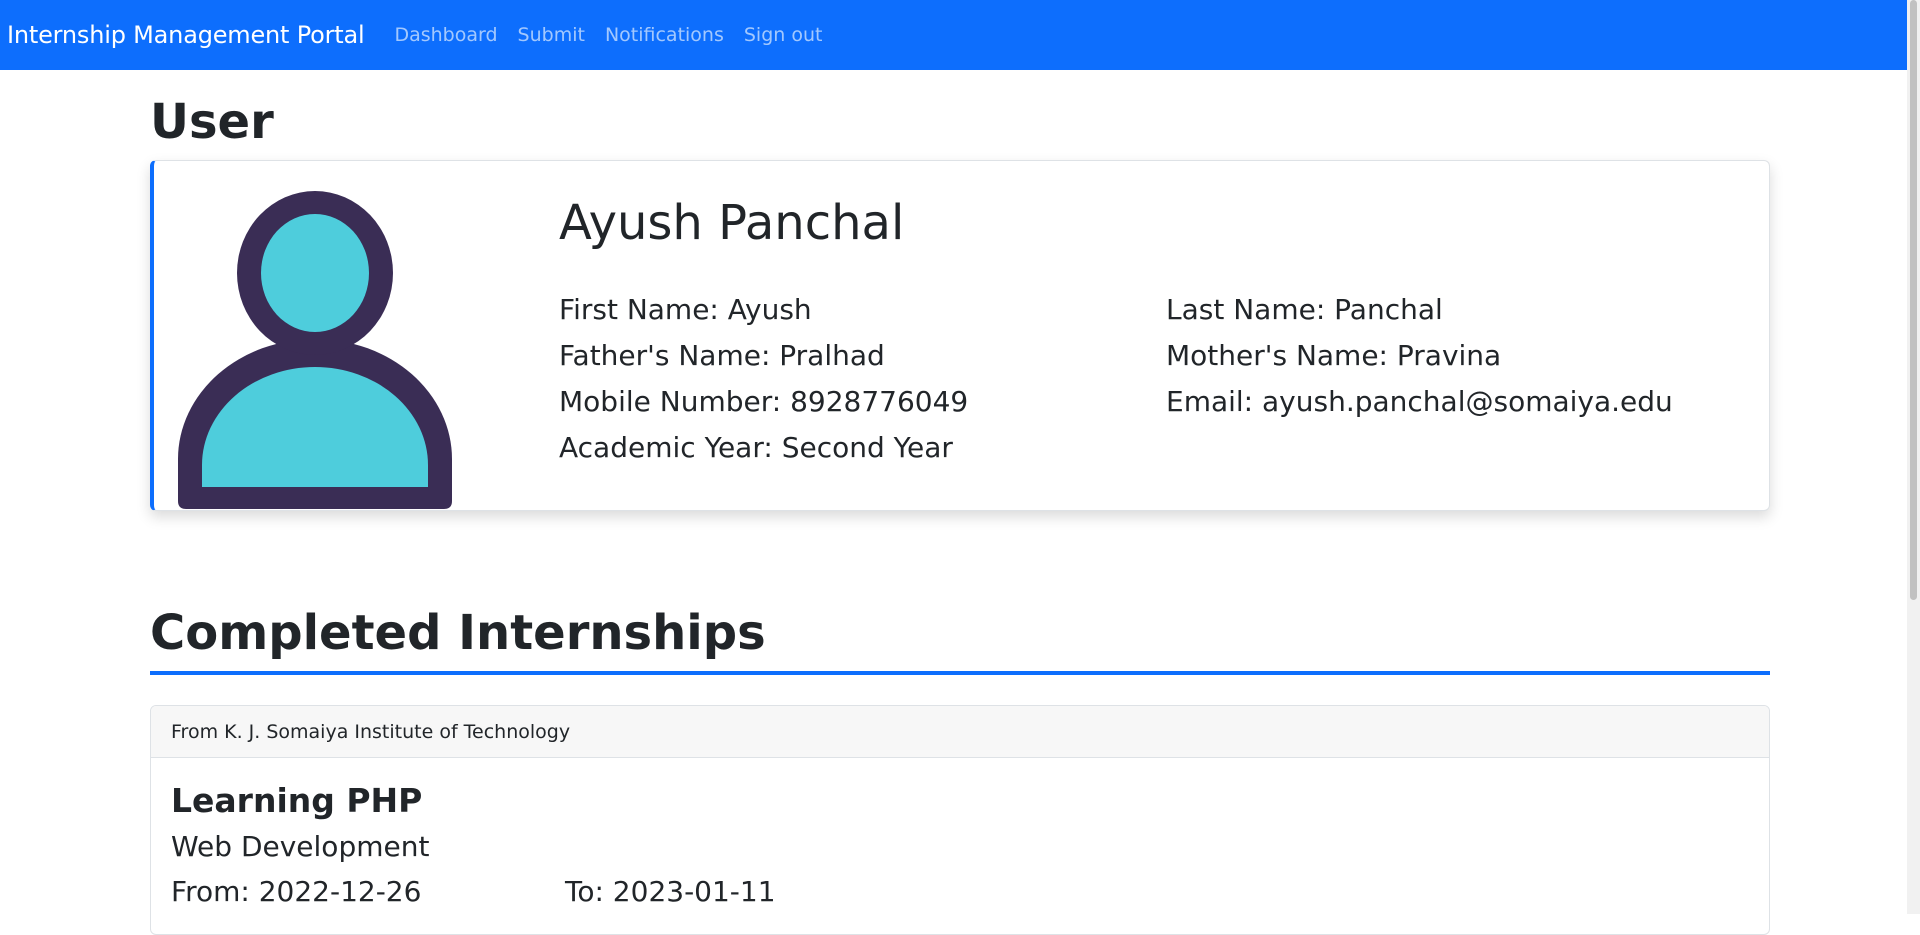 The height and width of the screenshot is (935, 1920). I want to click on nav-link-submit: Submit, so click(551, 35).